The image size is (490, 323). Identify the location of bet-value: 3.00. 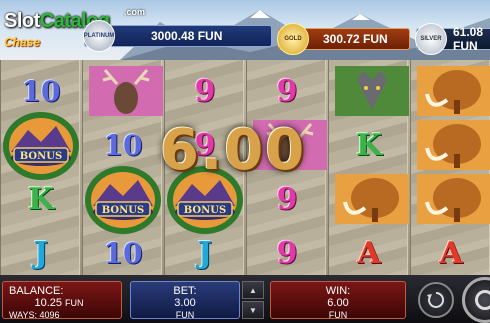
(185, 303).